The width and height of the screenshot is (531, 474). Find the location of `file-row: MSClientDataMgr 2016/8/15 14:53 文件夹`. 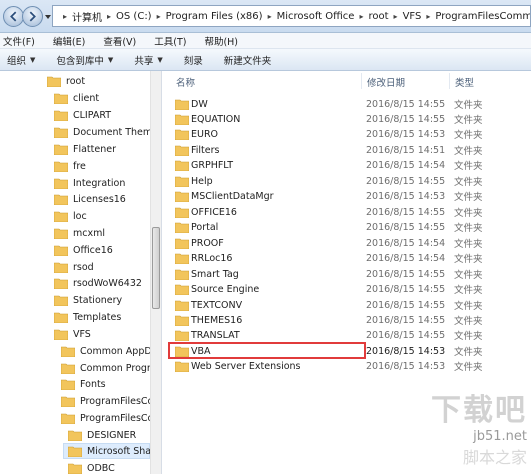

file-row: MSClientDataMgr 2016/8/15 14:53 文件夹 is located at coordinates (349, 196).